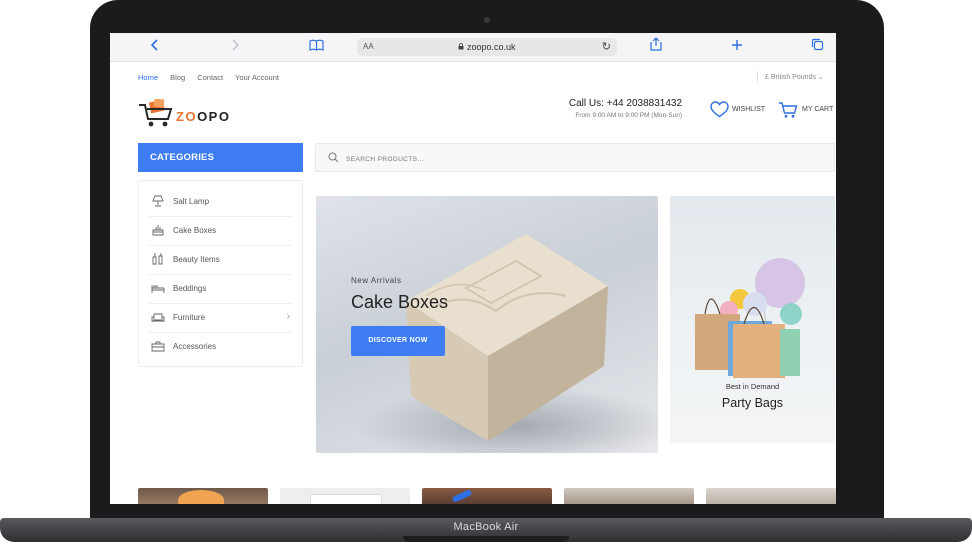 The image size is (972, 558). Describe the element at coordinates (820, 77) in the screenshot. I see `chevron-down-icon: ⌄` at that location.